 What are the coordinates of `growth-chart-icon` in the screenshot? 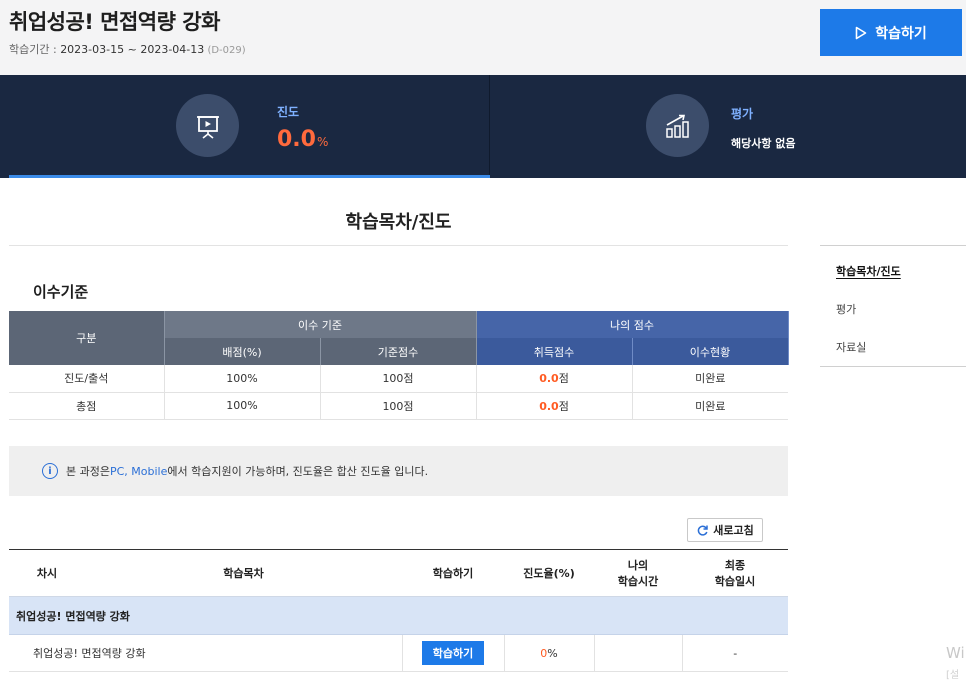 It's located at (677, 125).